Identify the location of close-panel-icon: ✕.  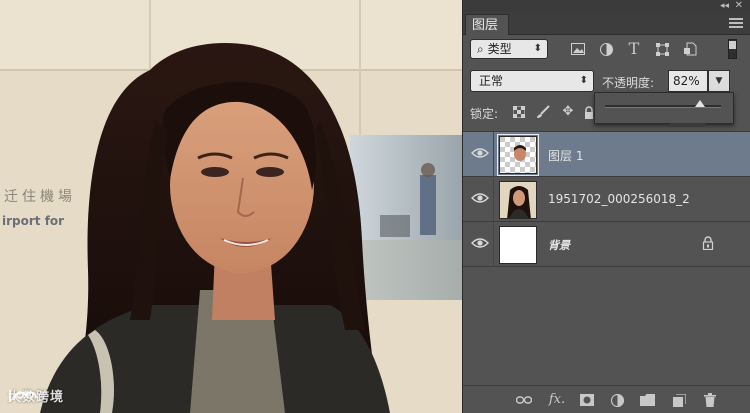
(739, 5).